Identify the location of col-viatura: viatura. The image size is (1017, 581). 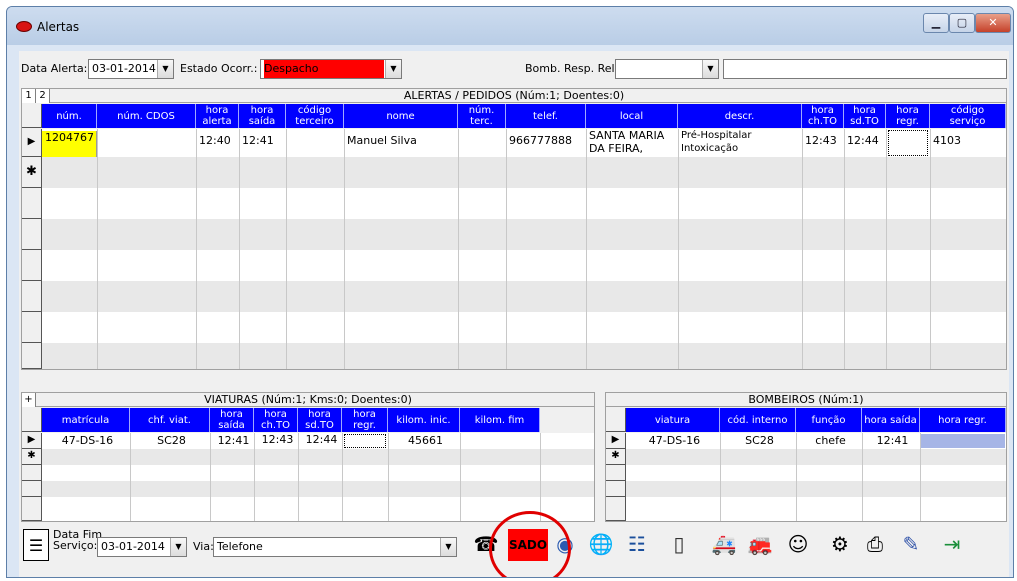
(673, 420).